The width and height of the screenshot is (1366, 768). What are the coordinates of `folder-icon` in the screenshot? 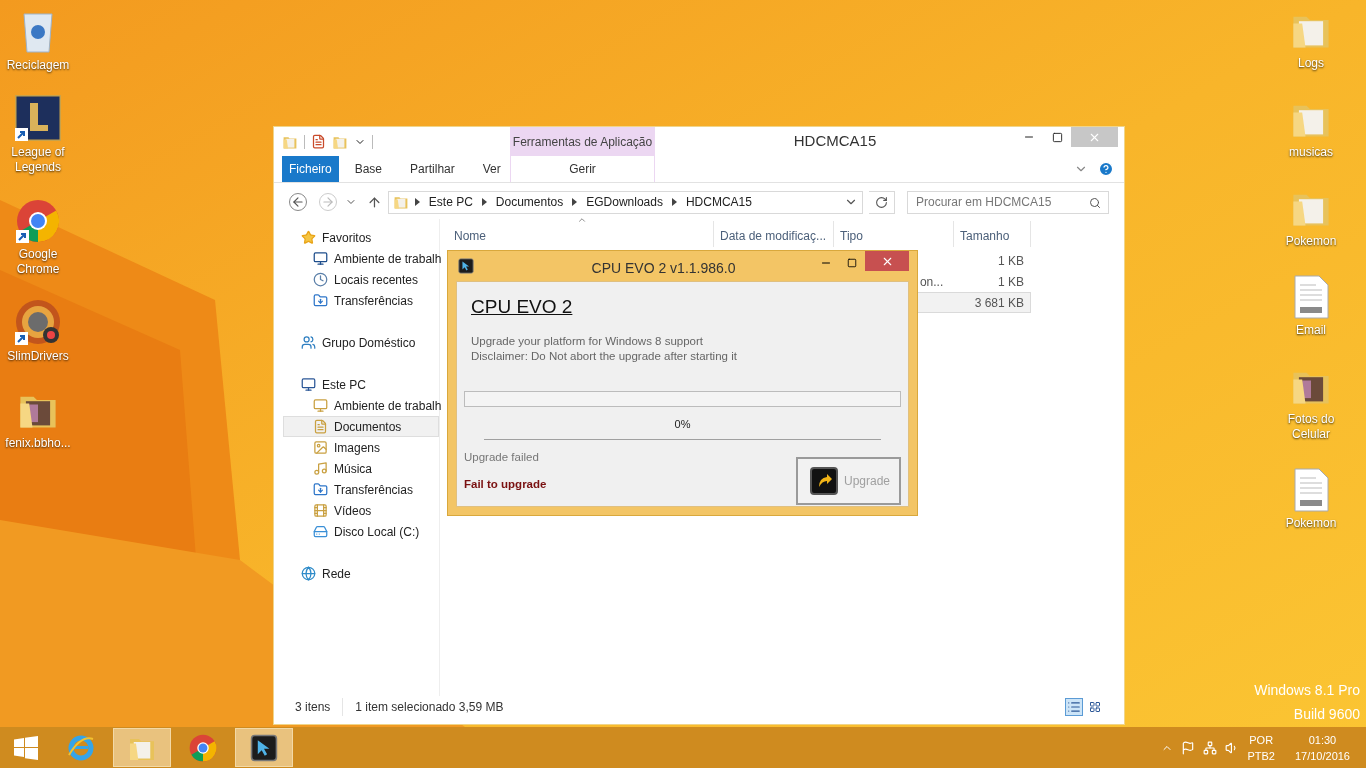 It's located at (400, 202).